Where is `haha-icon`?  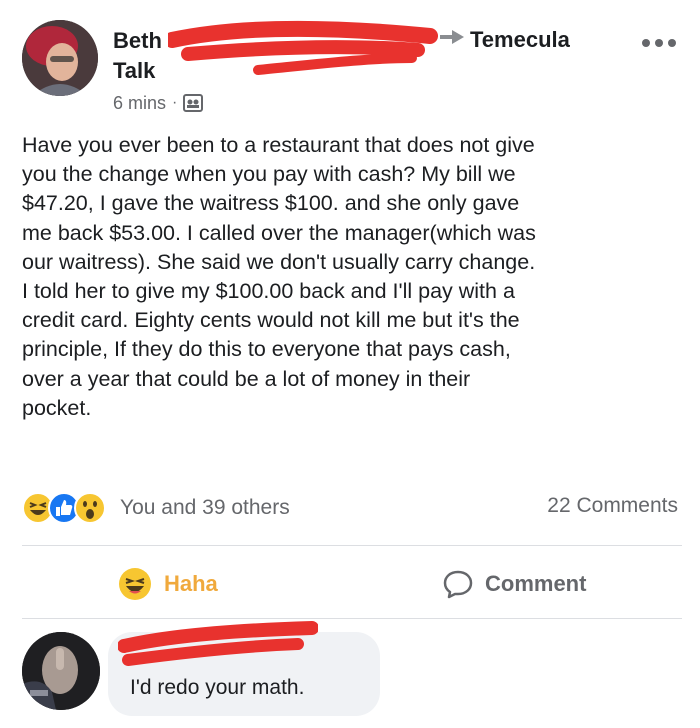 haha-icon is located at coordinates (135, 584).